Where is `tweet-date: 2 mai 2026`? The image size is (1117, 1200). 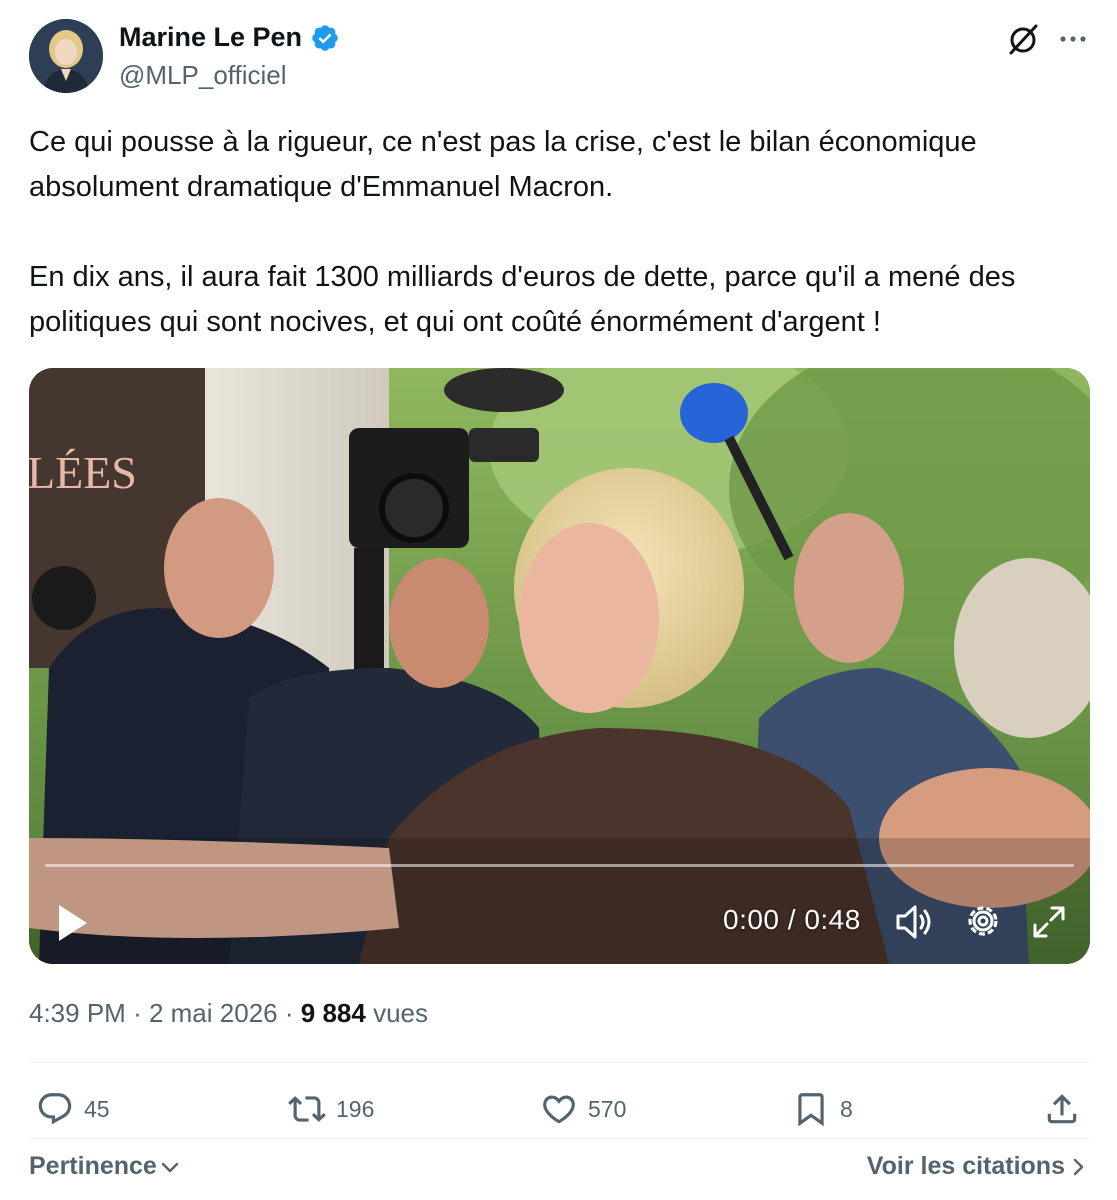 tweet-date: 2 mai 2026 is located at coordinates (213, 1013).